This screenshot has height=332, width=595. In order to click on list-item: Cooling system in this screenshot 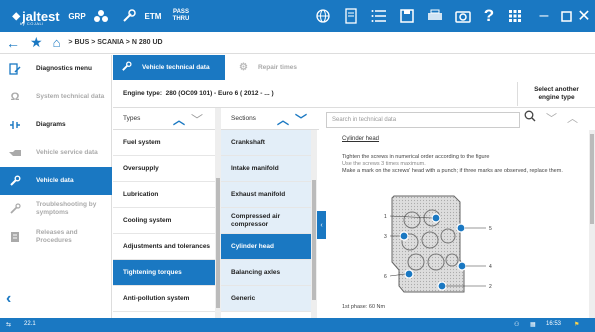, I will do `click(164, 221)`.